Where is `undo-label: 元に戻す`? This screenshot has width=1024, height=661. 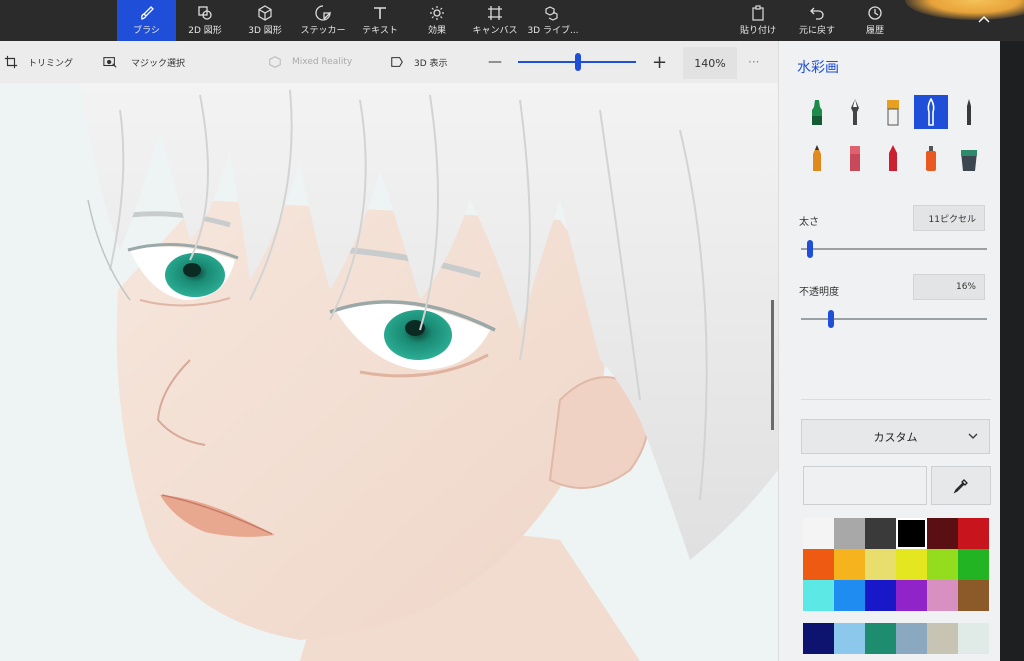
undo-label: 元に戻す is located at coordinates (816, 31).